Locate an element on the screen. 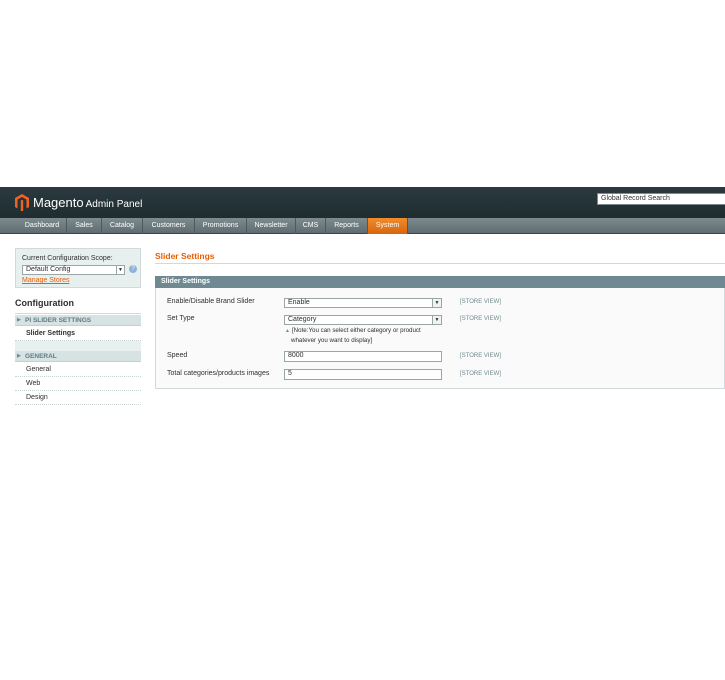  sidebar-item-design: Design is located at coordinates (78, 398).